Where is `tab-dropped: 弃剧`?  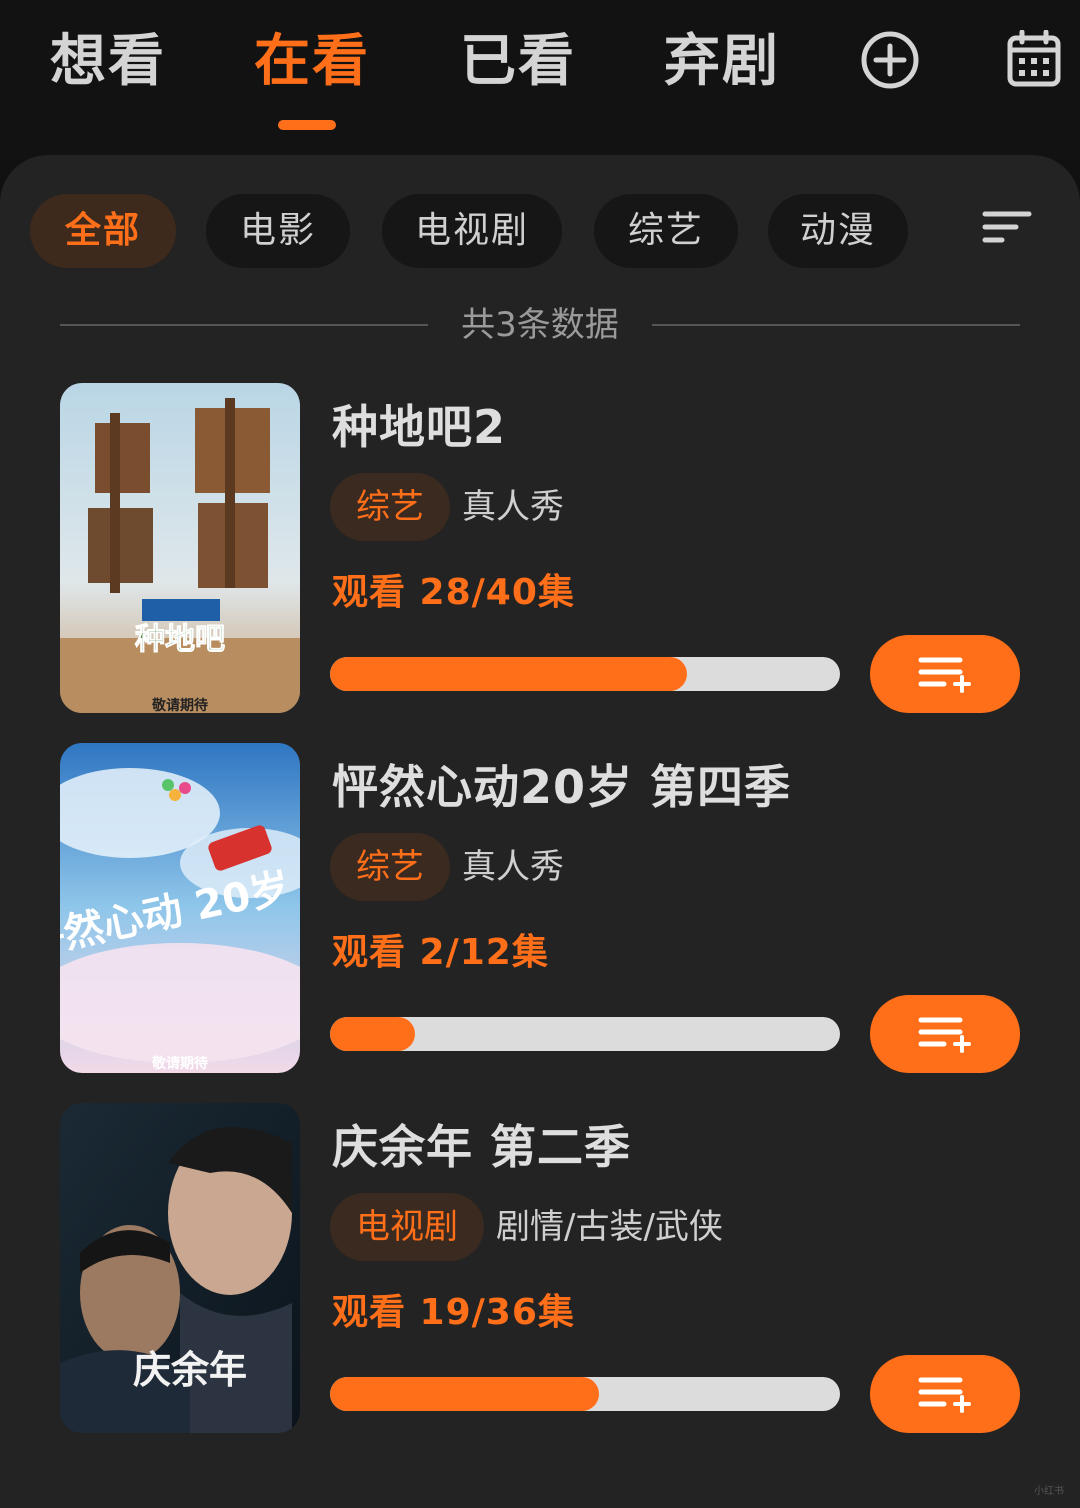
tab-dropped: 弃剧 is located at coordinates (722, 62).